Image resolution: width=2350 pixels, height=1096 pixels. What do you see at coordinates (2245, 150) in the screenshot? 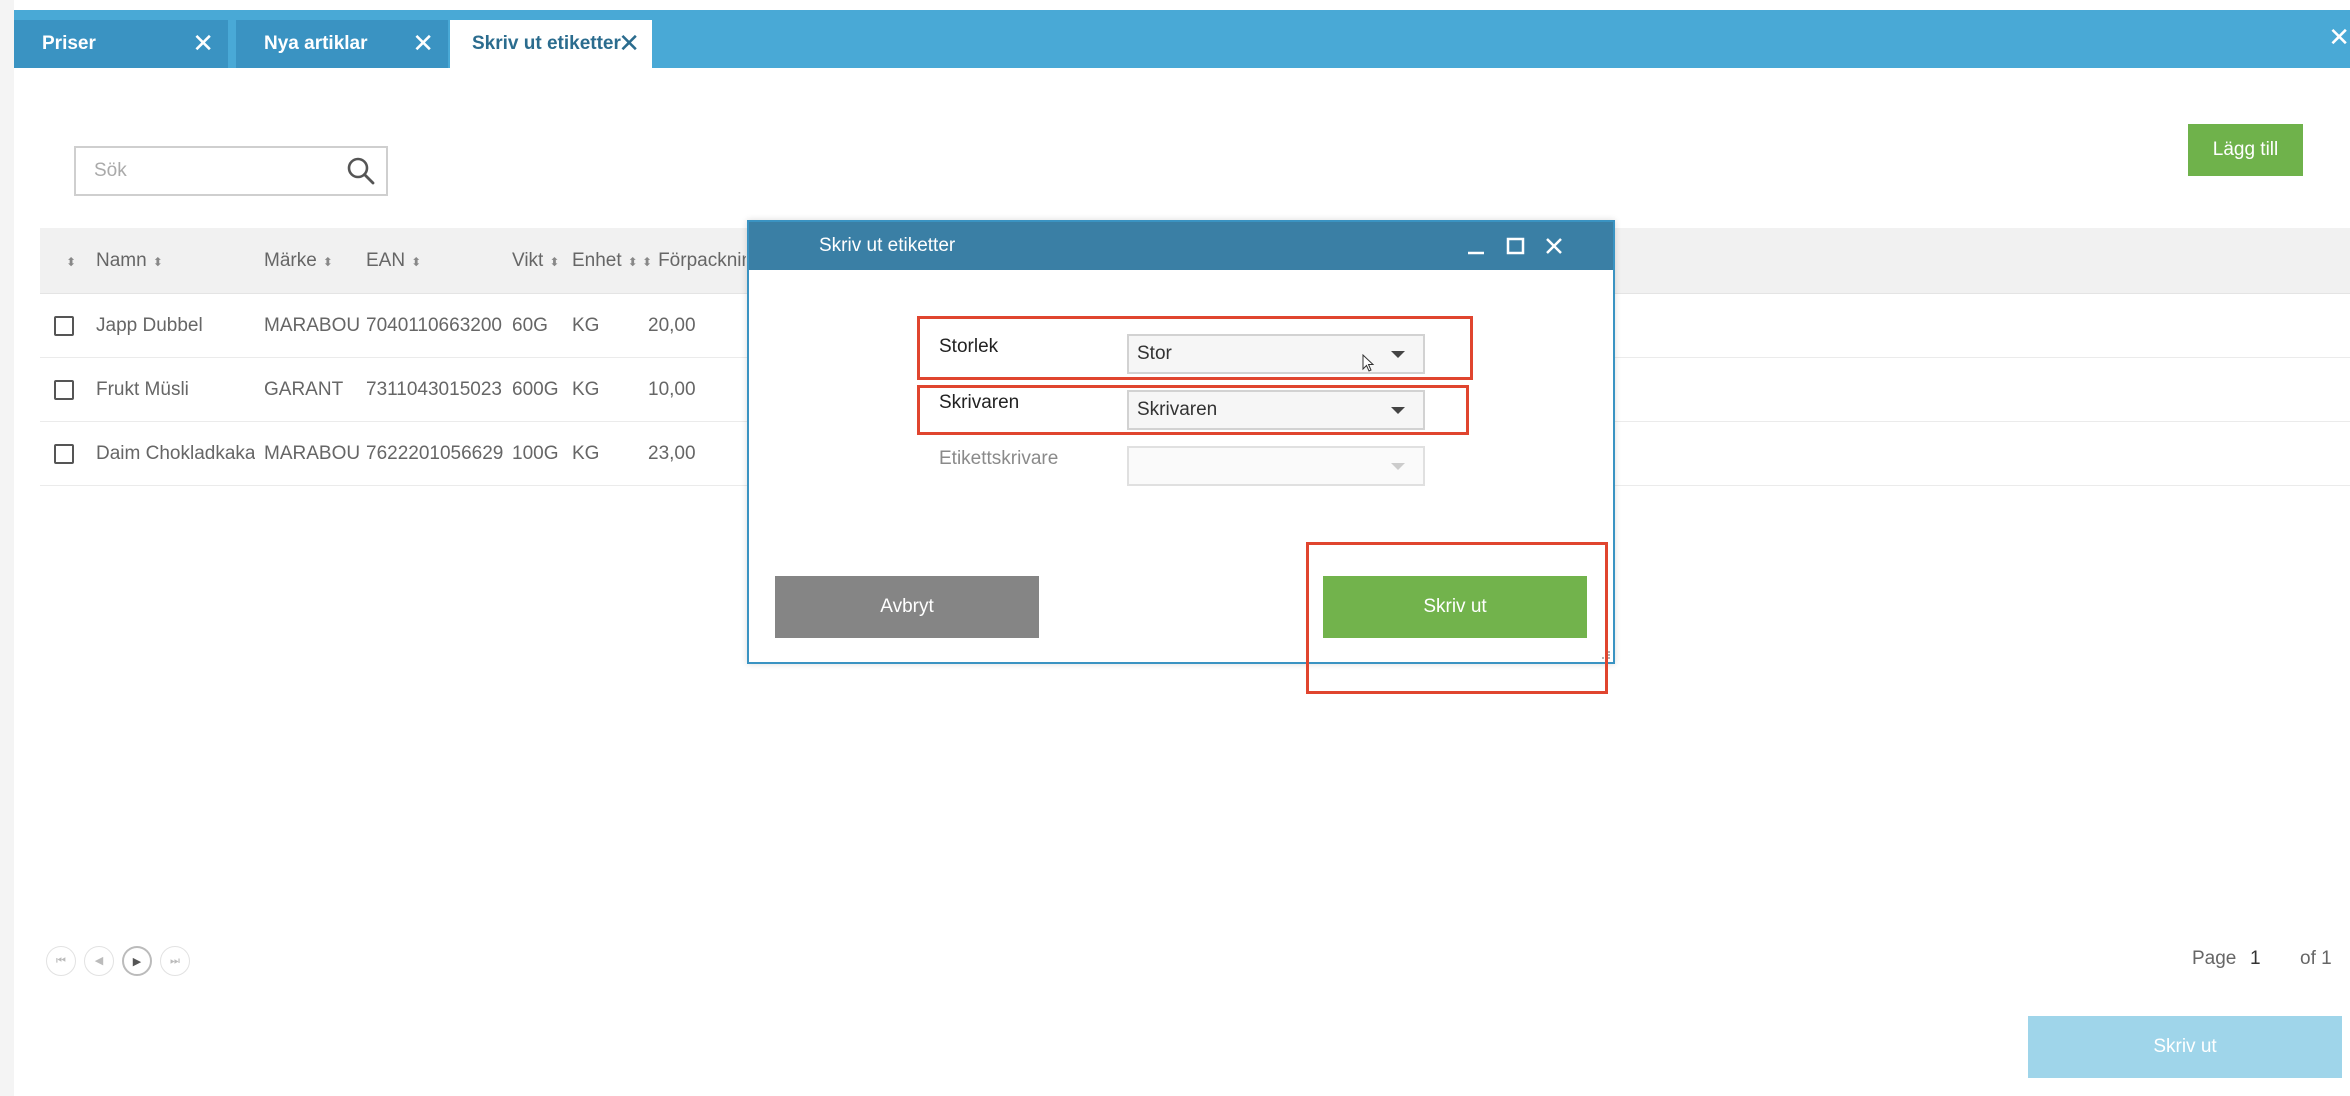
I see `add-button: Lägg till` at bounding box center [2245, 150].